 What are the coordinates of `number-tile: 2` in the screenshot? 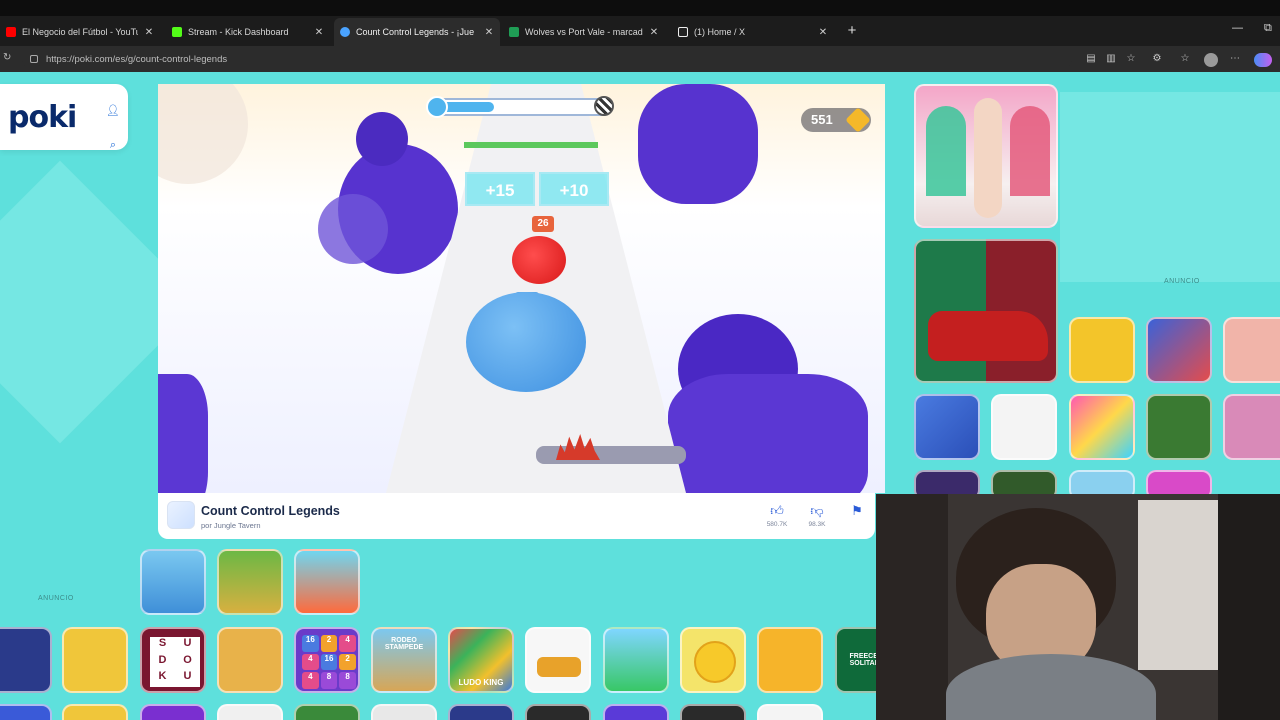 It's located at (347, 662).